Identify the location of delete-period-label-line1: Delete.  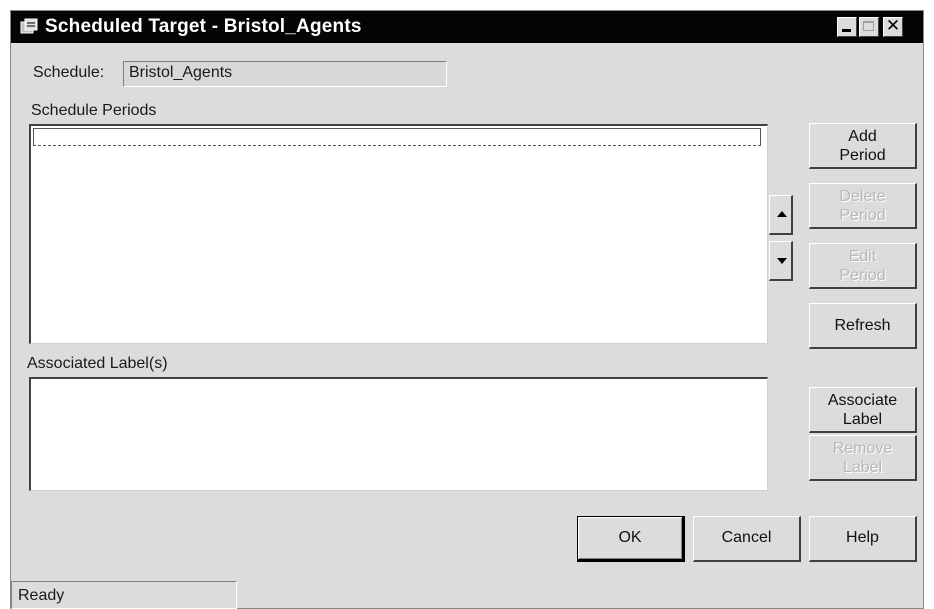
(862, 196).